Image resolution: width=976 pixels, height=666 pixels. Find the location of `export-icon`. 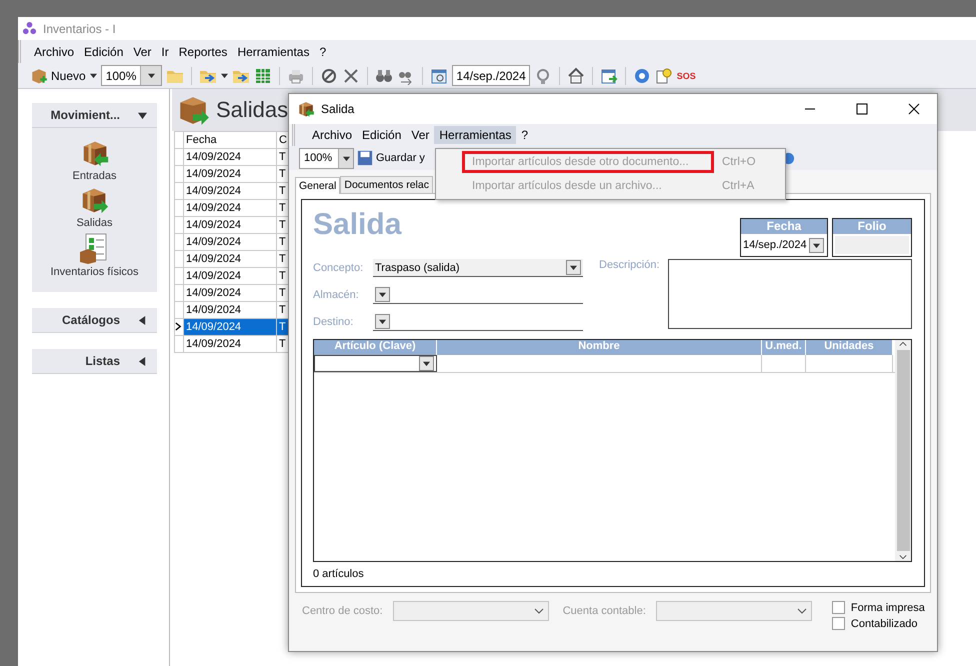

export-icon is located at coordinates (609, 75).